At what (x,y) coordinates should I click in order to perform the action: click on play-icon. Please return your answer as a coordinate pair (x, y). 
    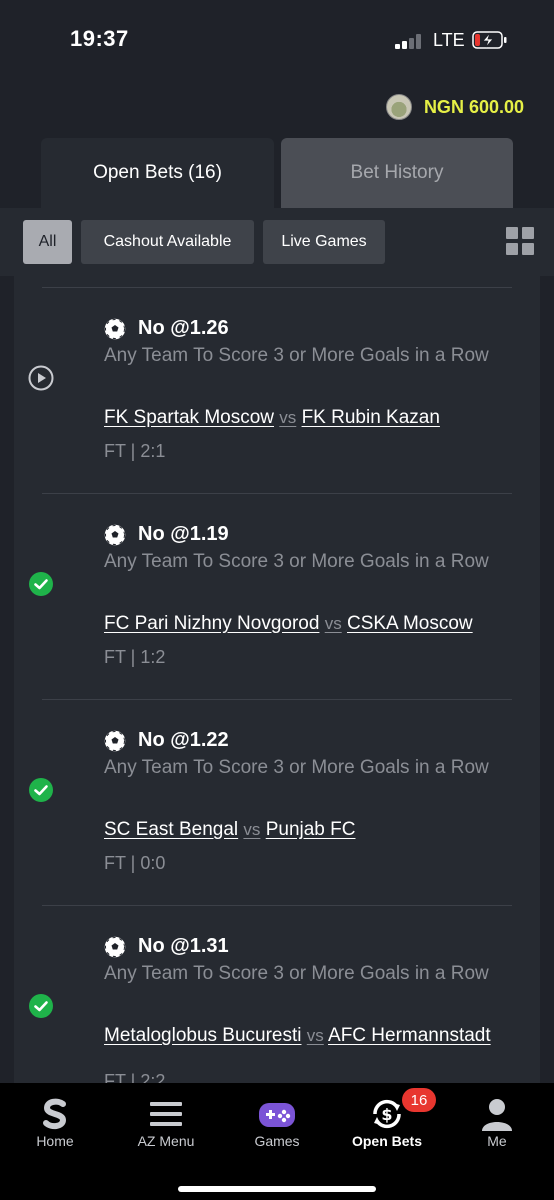
    Looking at the image, I should click on (41, 378).